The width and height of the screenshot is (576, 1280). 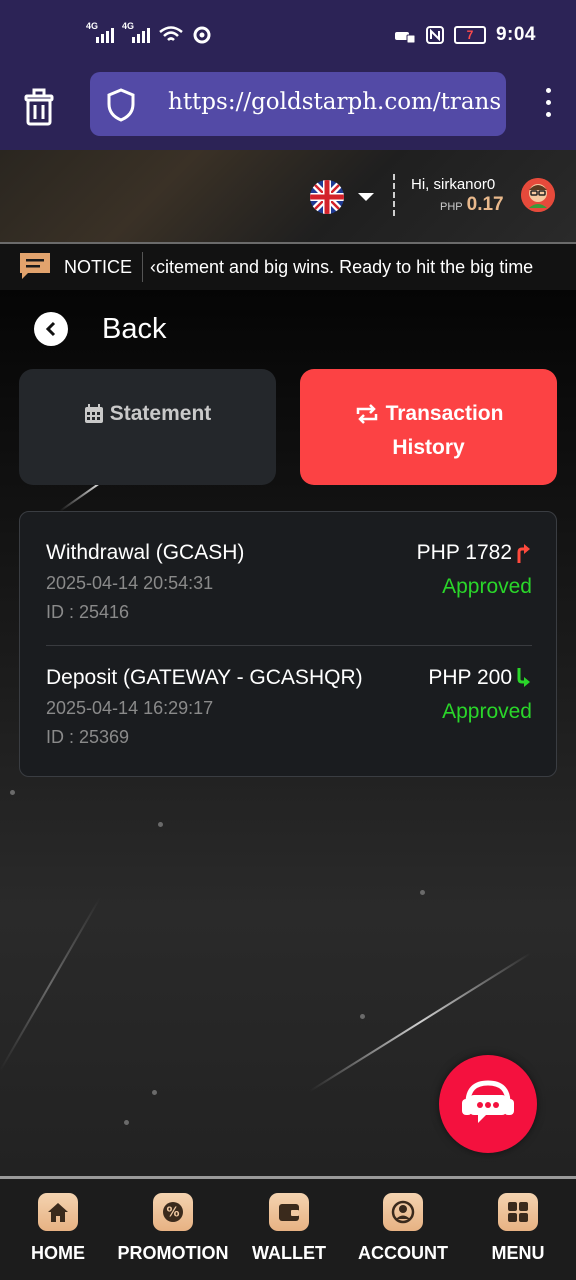 I want to click on status-icons-right: 7 9:04, so click(x=465, y=35).